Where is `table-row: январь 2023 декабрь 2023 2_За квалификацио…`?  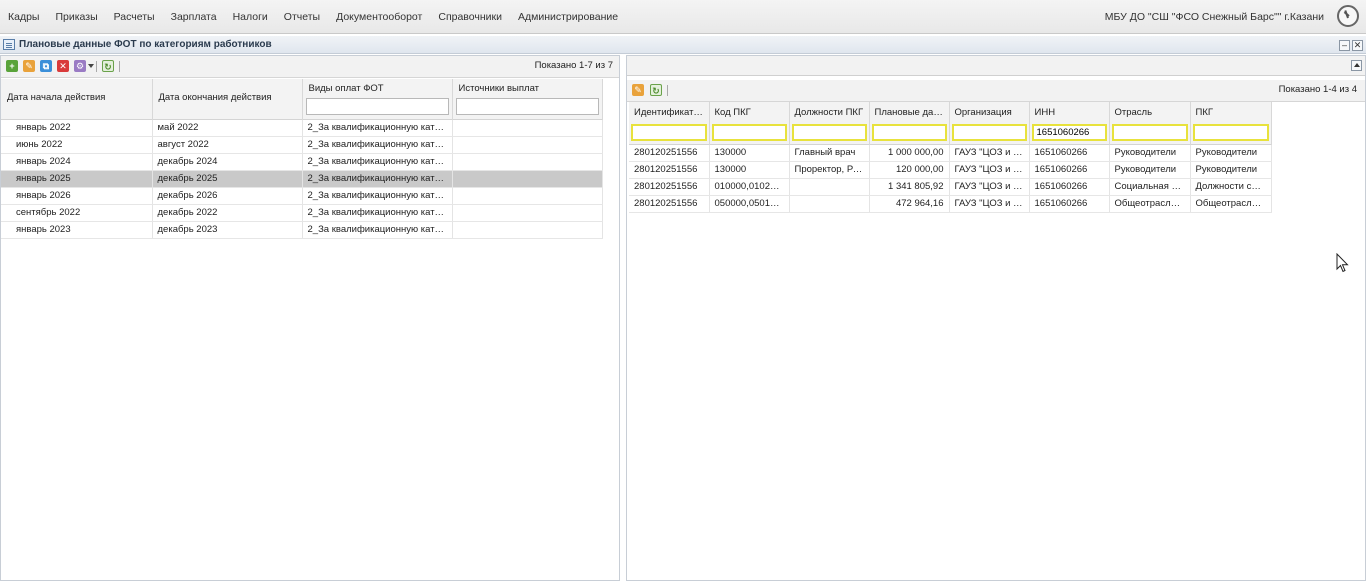 table-row: январь 2023 декабрь 2023 2_За квалификацио… is located at coordinates (302, 230).